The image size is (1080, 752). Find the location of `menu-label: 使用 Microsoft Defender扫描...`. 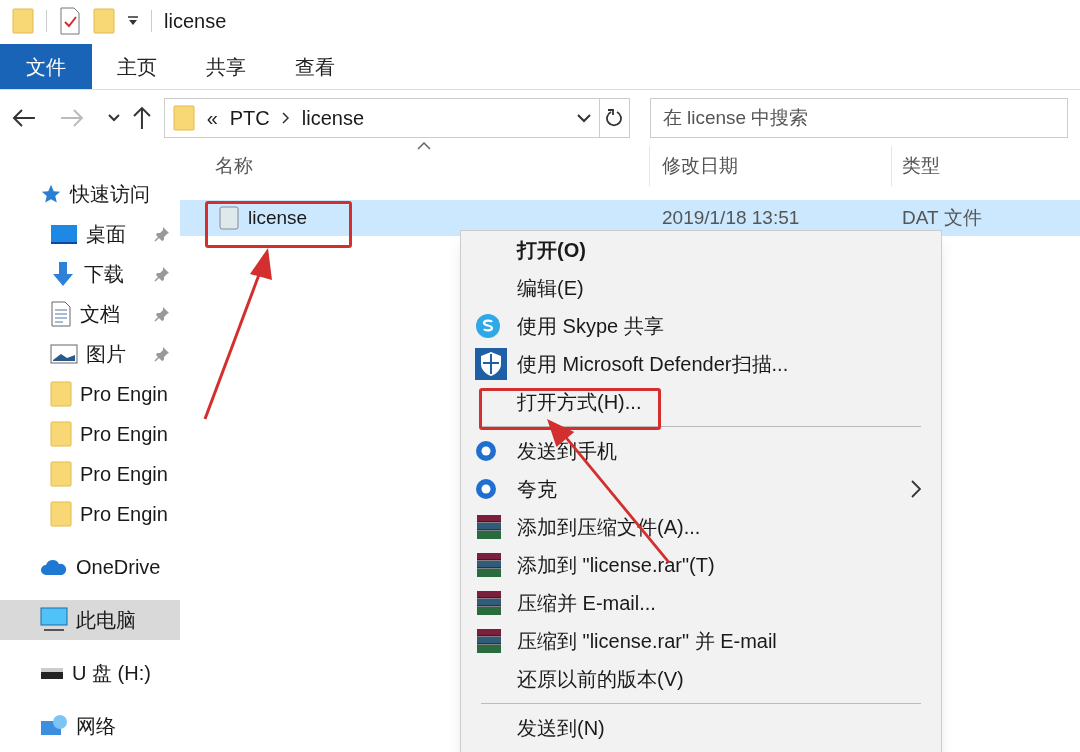

menu-label: 使用 Microsoft Defender扫描... is located at coordinates (653, 364).